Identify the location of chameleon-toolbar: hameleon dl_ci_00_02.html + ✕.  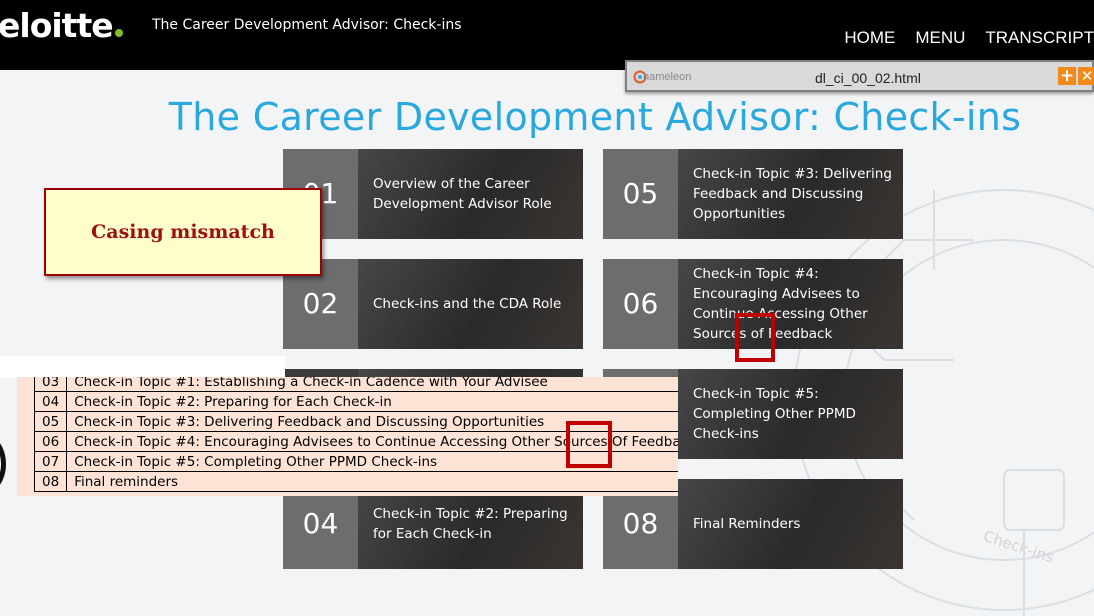
(859, 76).